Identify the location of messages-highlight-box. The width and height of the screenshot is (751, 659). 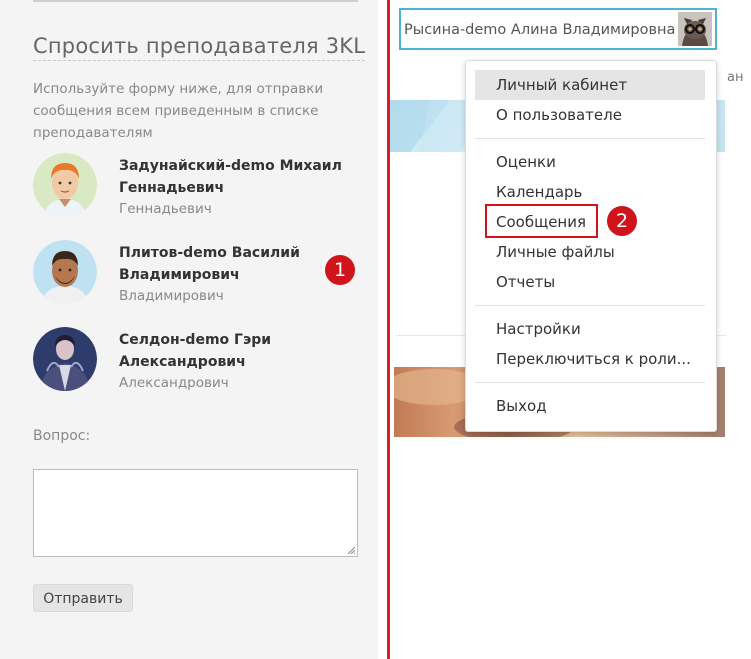
(541, 221).